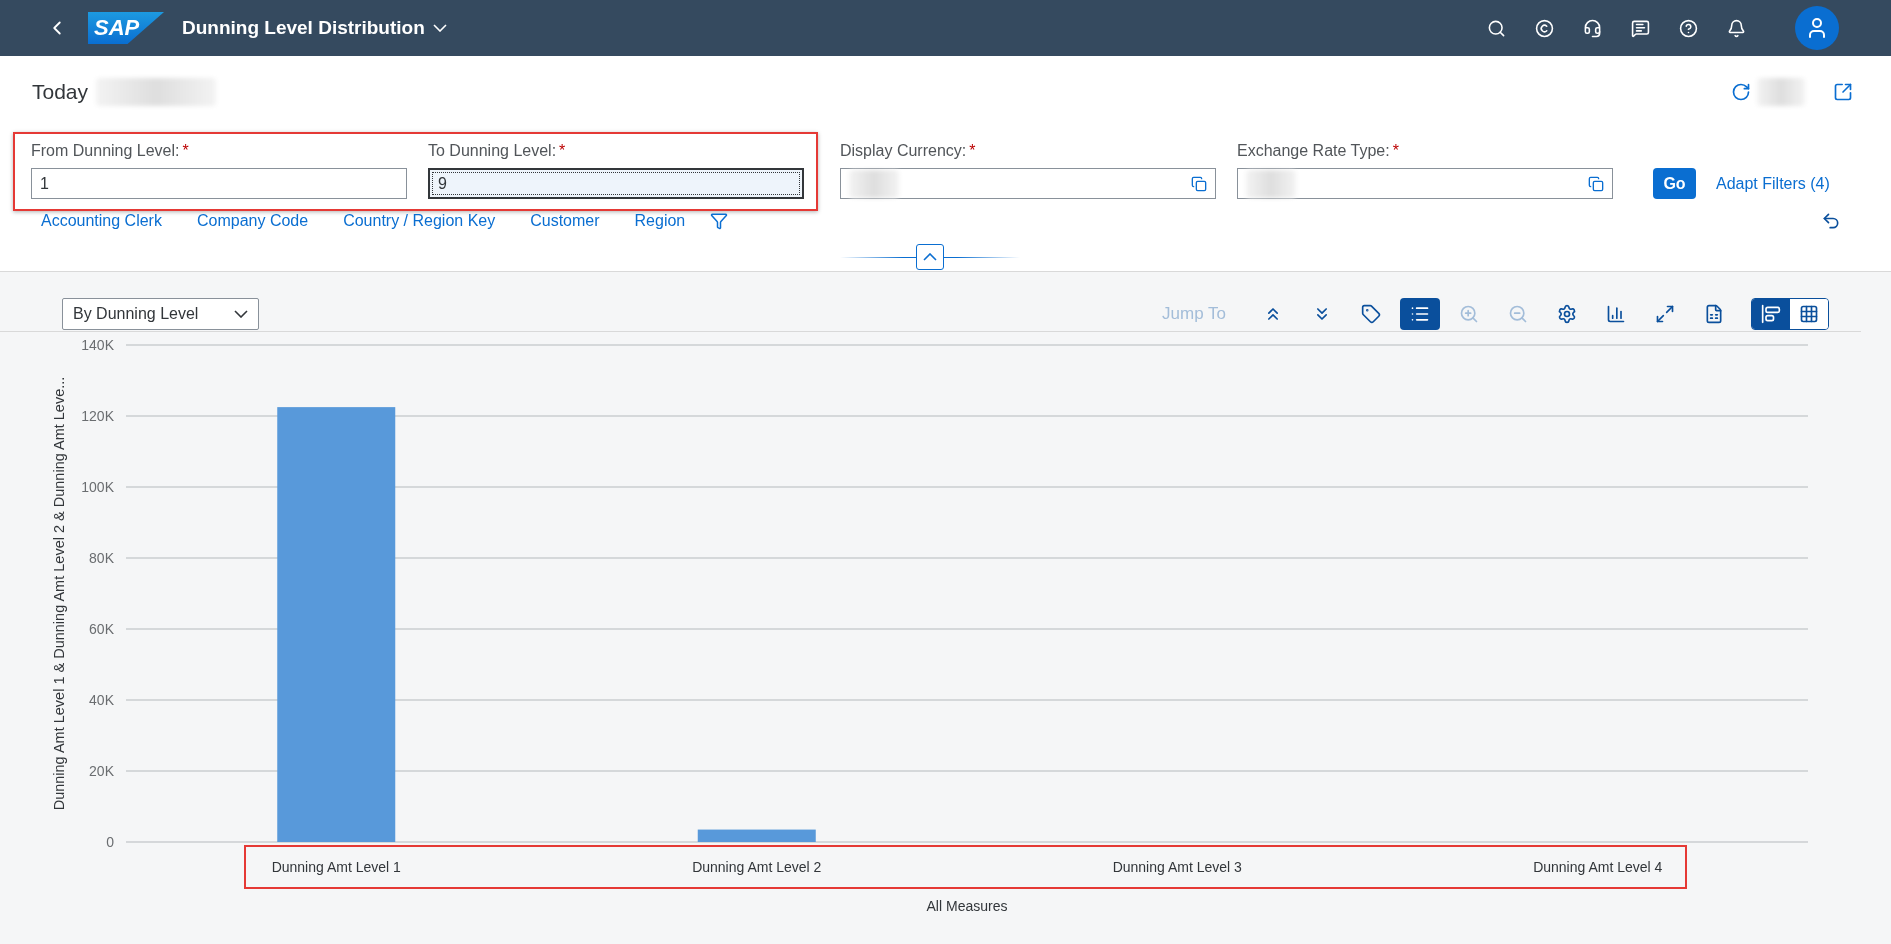 The height and width of the screenshot is (944, 1891). I want to click on filter-link: Region, so click(660, 221).